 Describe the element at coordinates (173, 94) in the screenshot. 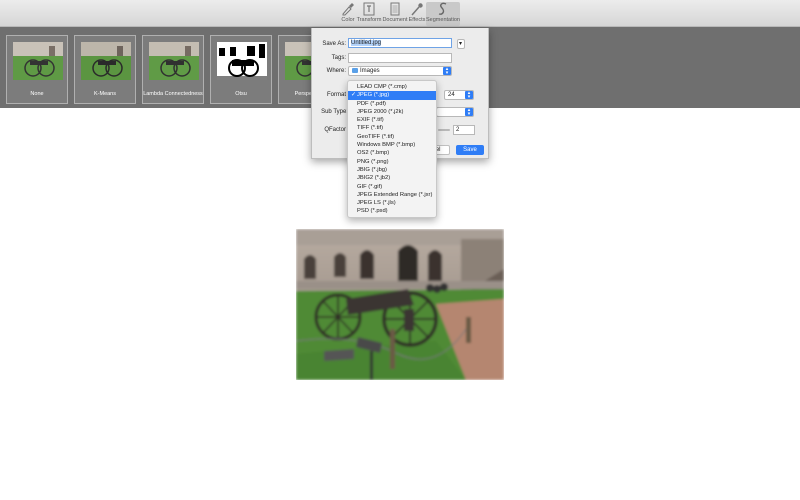

I see `thumbnail-label: Lambda Connectedness` at that location.